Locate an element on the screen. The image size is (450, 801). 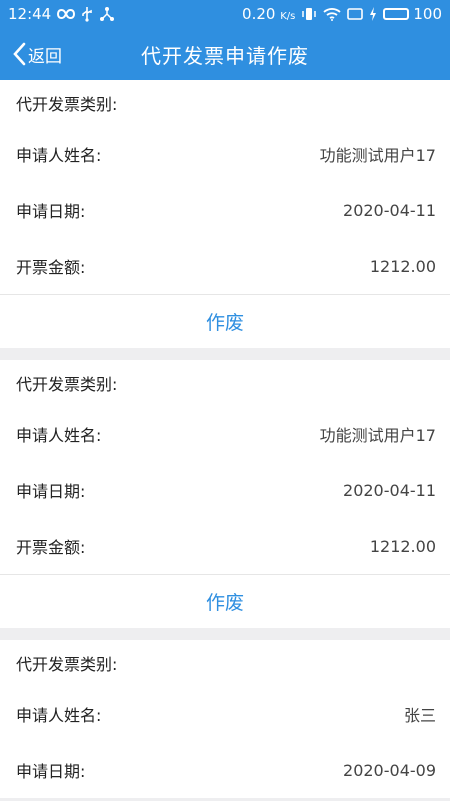
wifi-icon is located at coordinates (332, 14).